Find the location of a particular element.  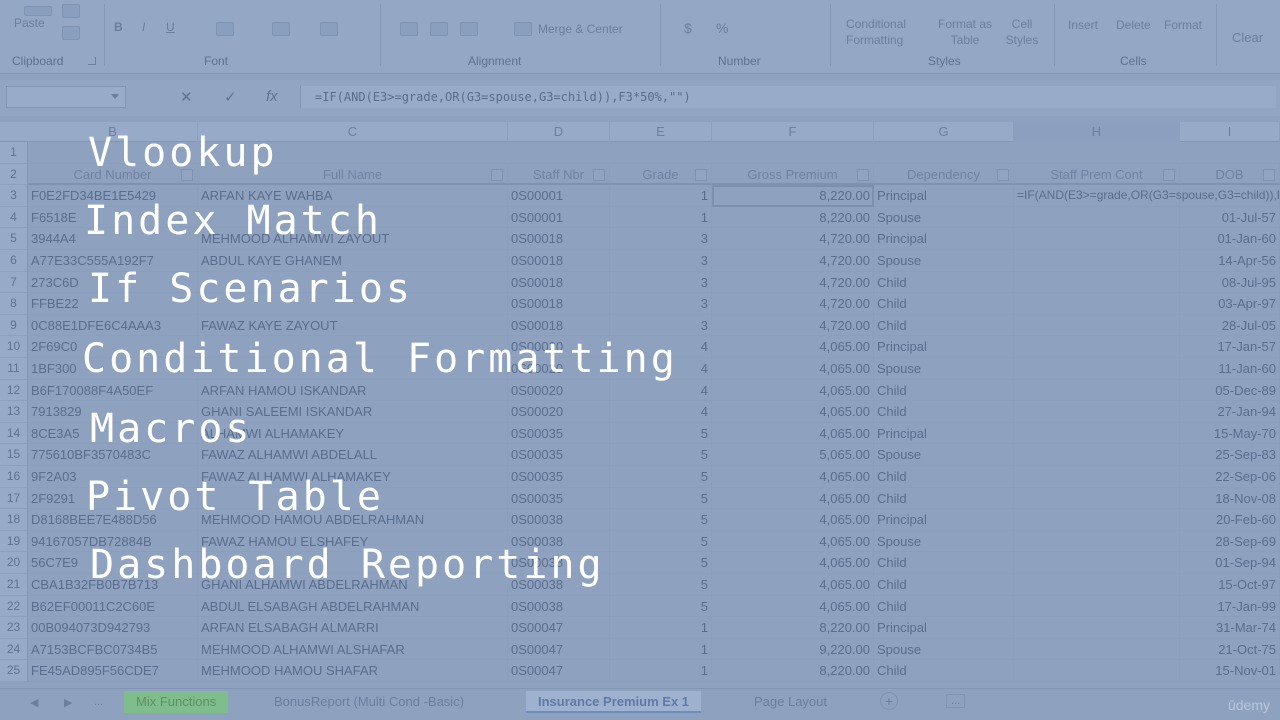

table-cell: 18-Nov-08 is located at coordinates (1230, 498).